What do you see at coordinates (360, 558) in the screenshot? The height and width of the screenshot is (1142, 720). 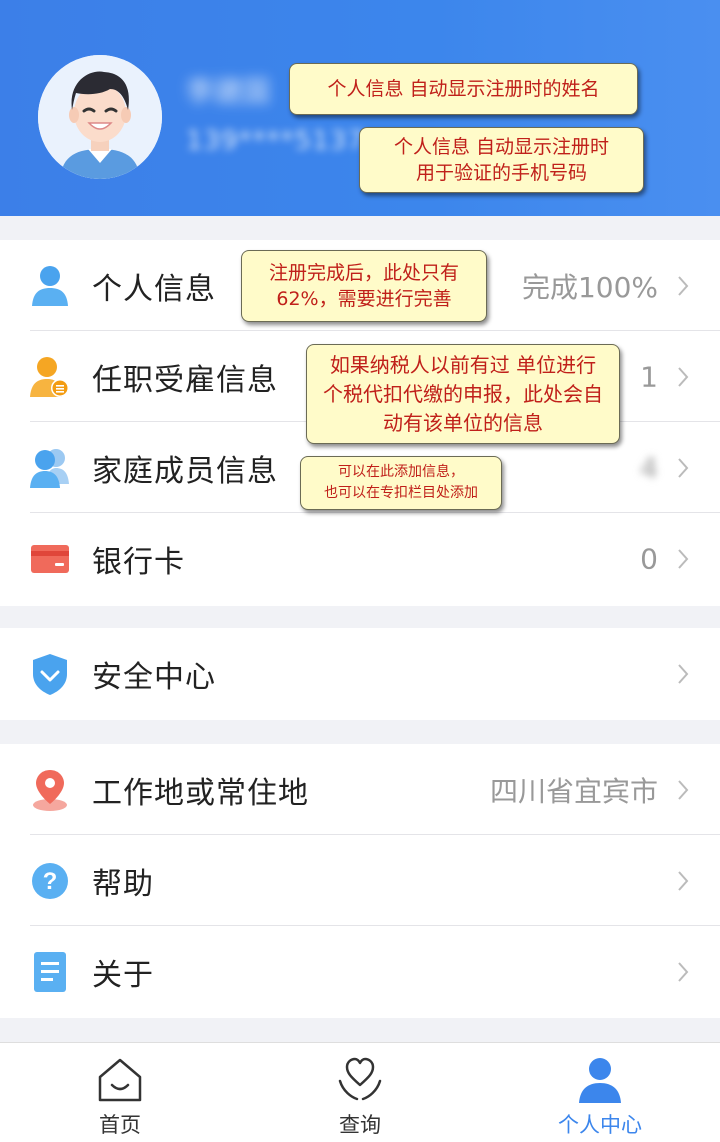 I see `menu-item-bank-card: 银行卡 0` at bounding box center [360, 558].